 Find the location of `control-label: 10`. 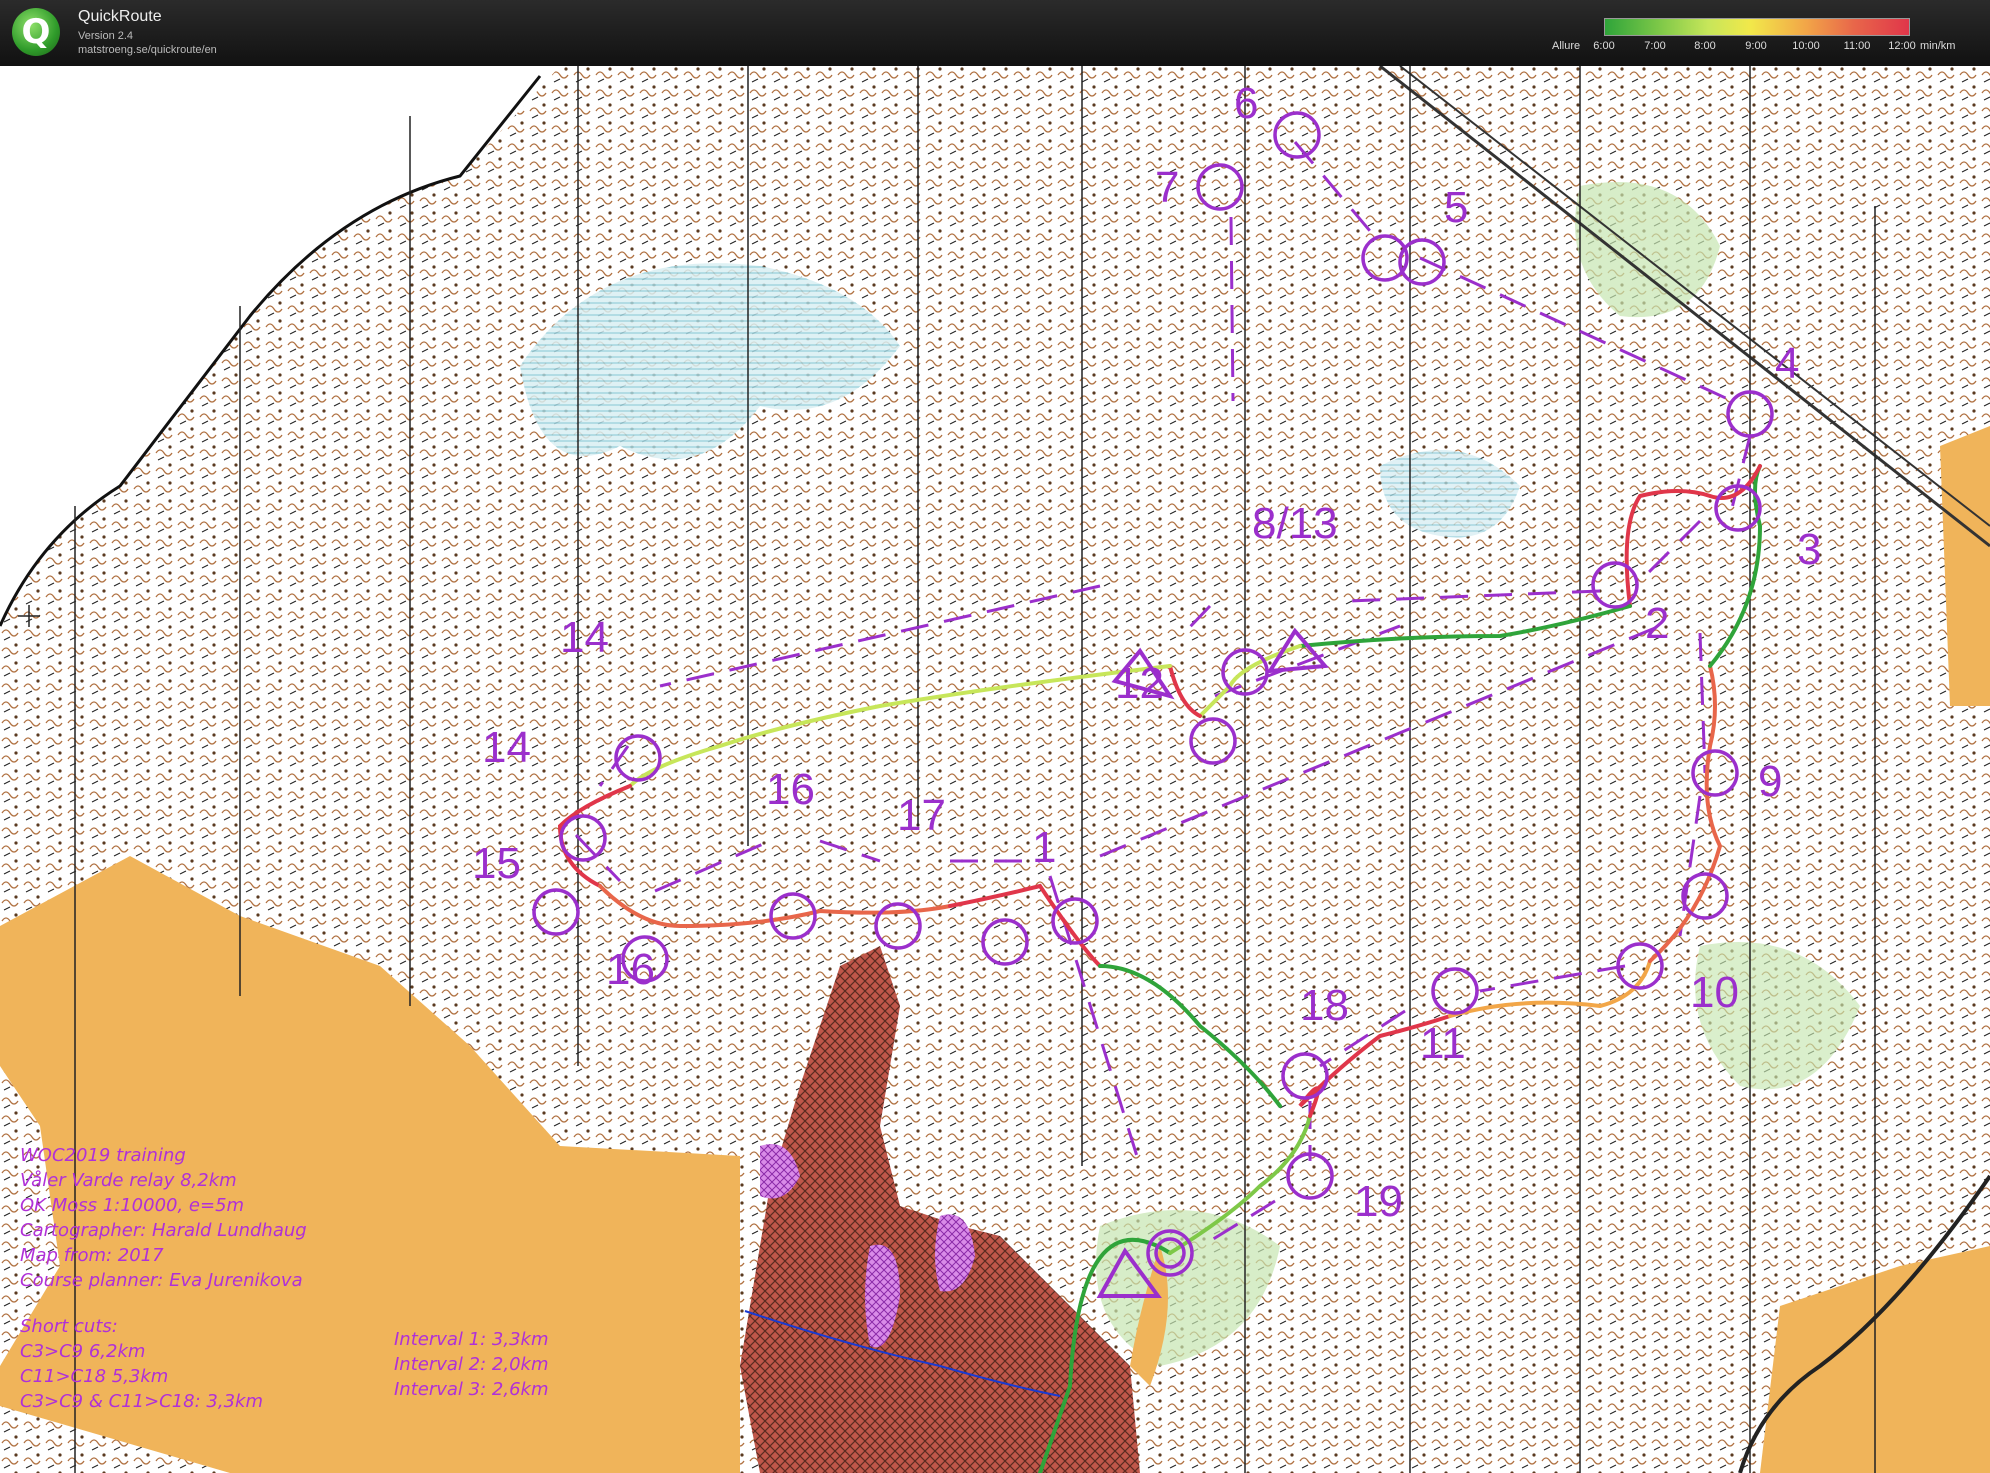

control-label: 10 is located at coordinates (1714, 992).